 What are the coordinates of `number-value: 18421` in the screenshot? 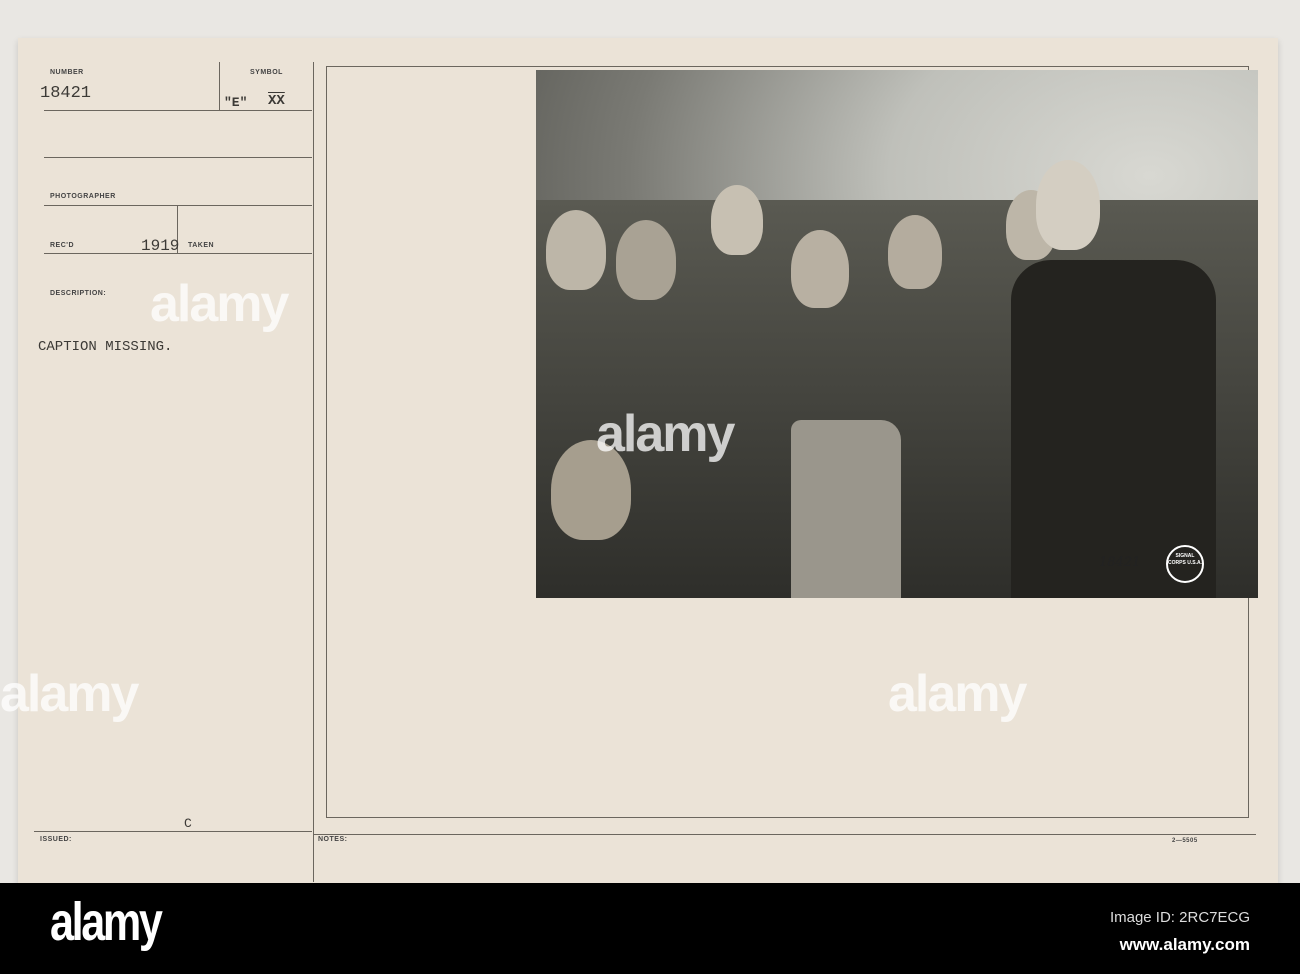 It's located at (66, 93).